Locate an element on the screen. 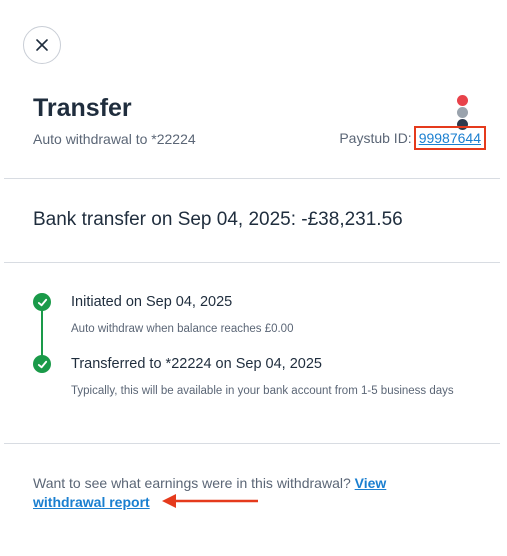 The width and height of the screenshot is (507, 556). paystub: Paystub ID: 99987644 is located at coordinates (412, 138).